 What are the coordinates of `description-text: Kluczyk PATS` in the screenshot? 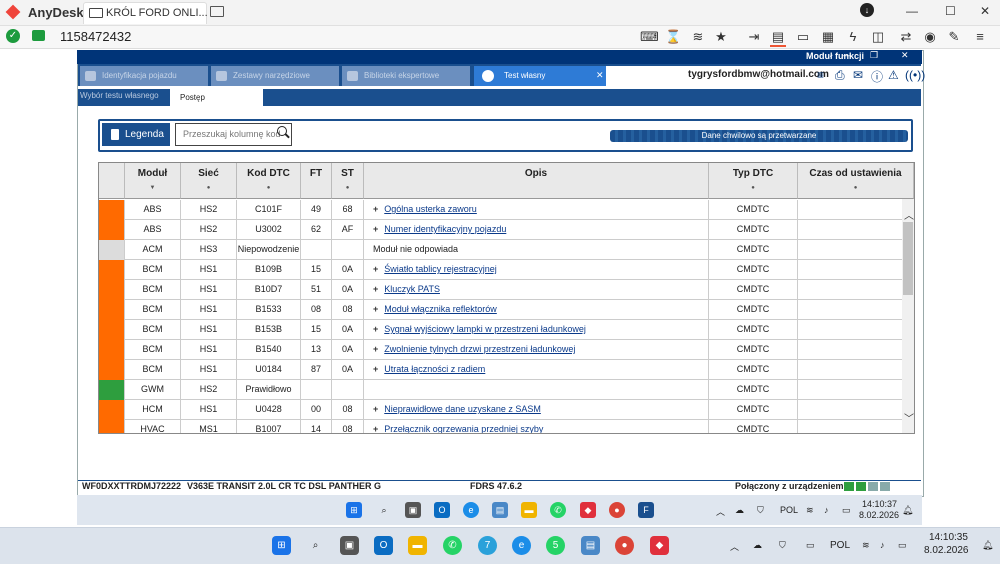 It's located at (412, 289).